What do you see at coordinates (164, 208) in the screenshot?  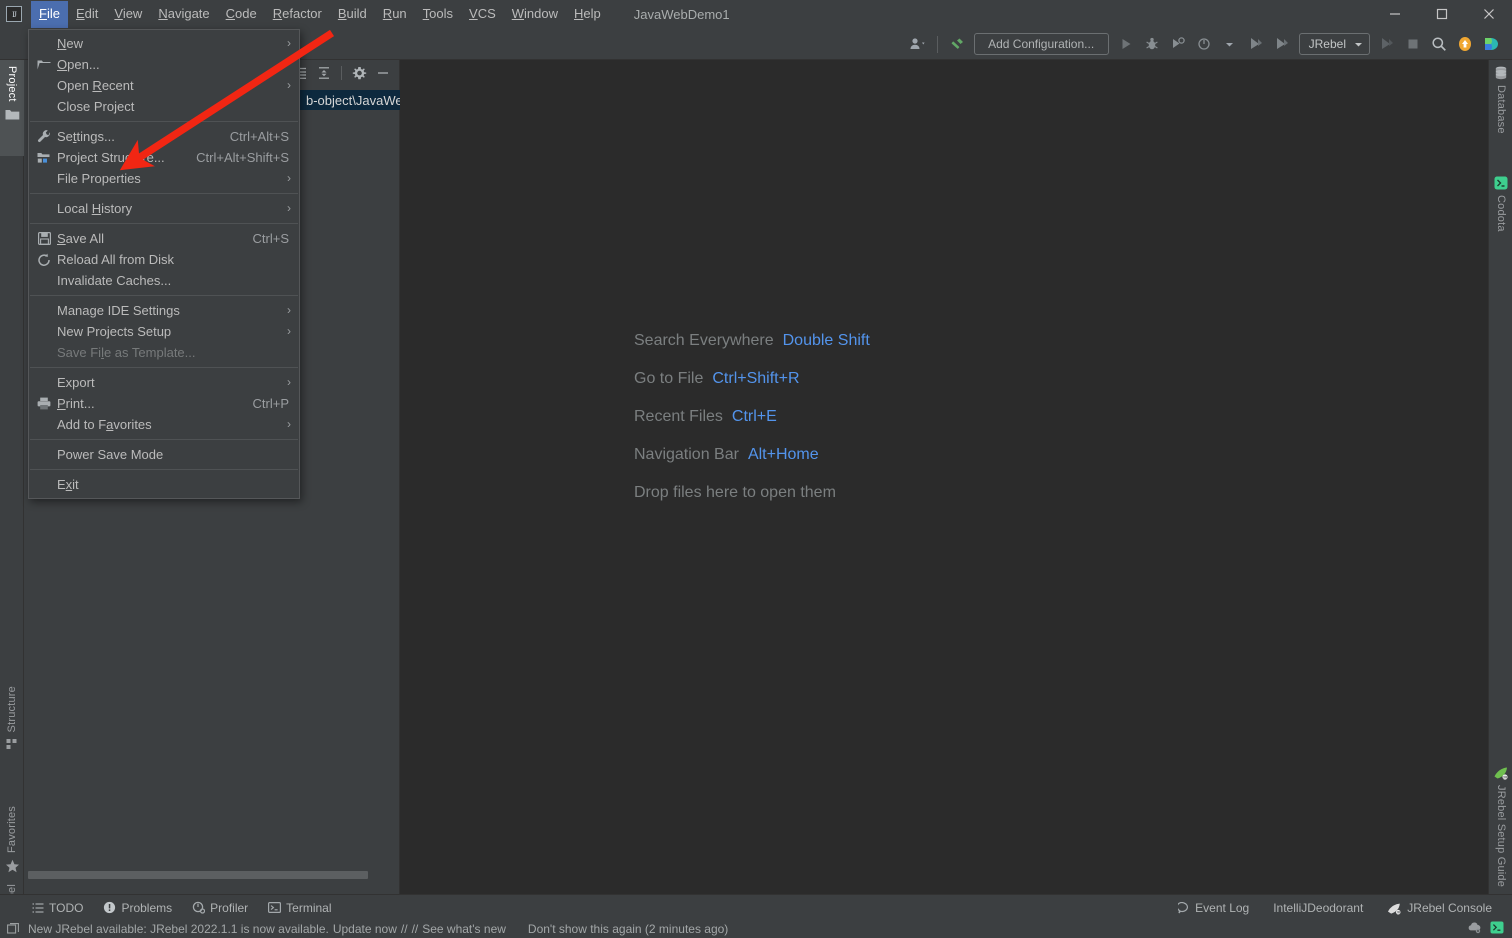 I see `menu-item-local-history: Local History ›` at bounding box center [164, 208].